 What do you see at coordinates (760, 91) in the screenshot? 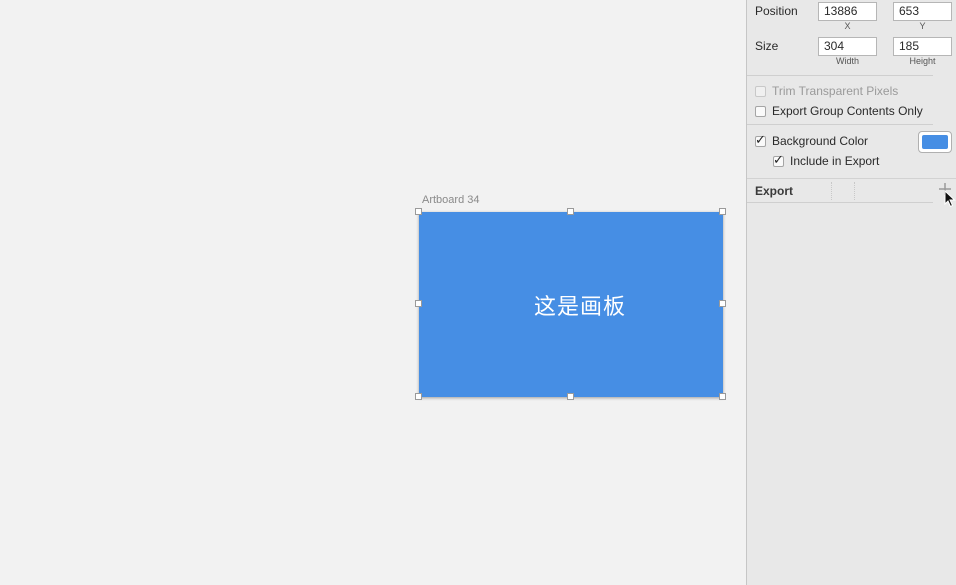
I see `trim-transparent-pixels-checkbox` at bounding box center [760, 91].